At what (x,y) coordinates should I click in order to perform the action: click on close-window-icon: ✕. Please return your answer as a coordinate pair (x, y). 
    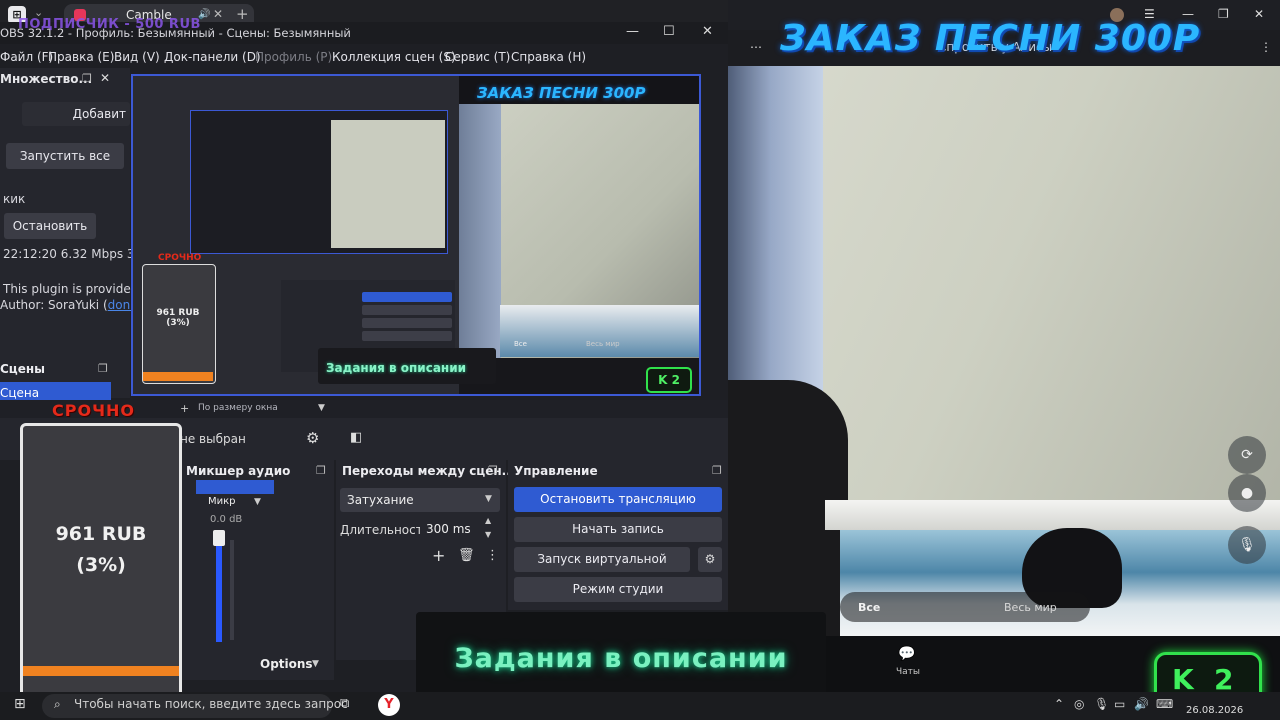
    Looking at the image, I should click on (707, 31).